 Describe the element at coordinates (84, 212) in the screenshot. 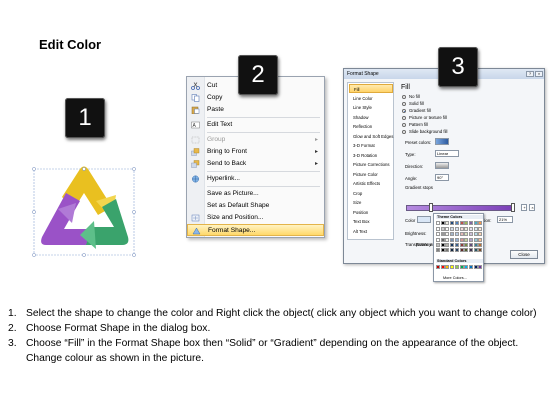

I see `triangle-arrow-shape` at that location.